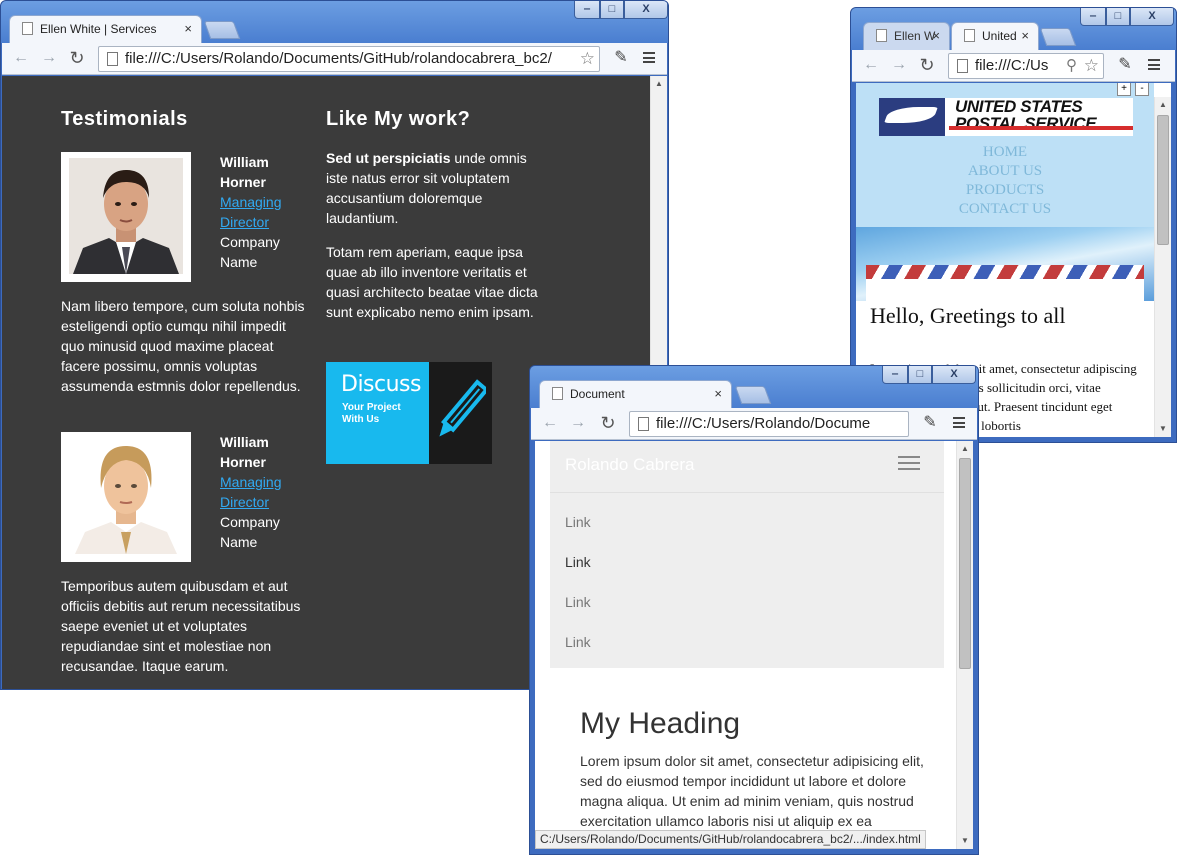  I want to click on tab-title: Ellen W, so click(915, 36).